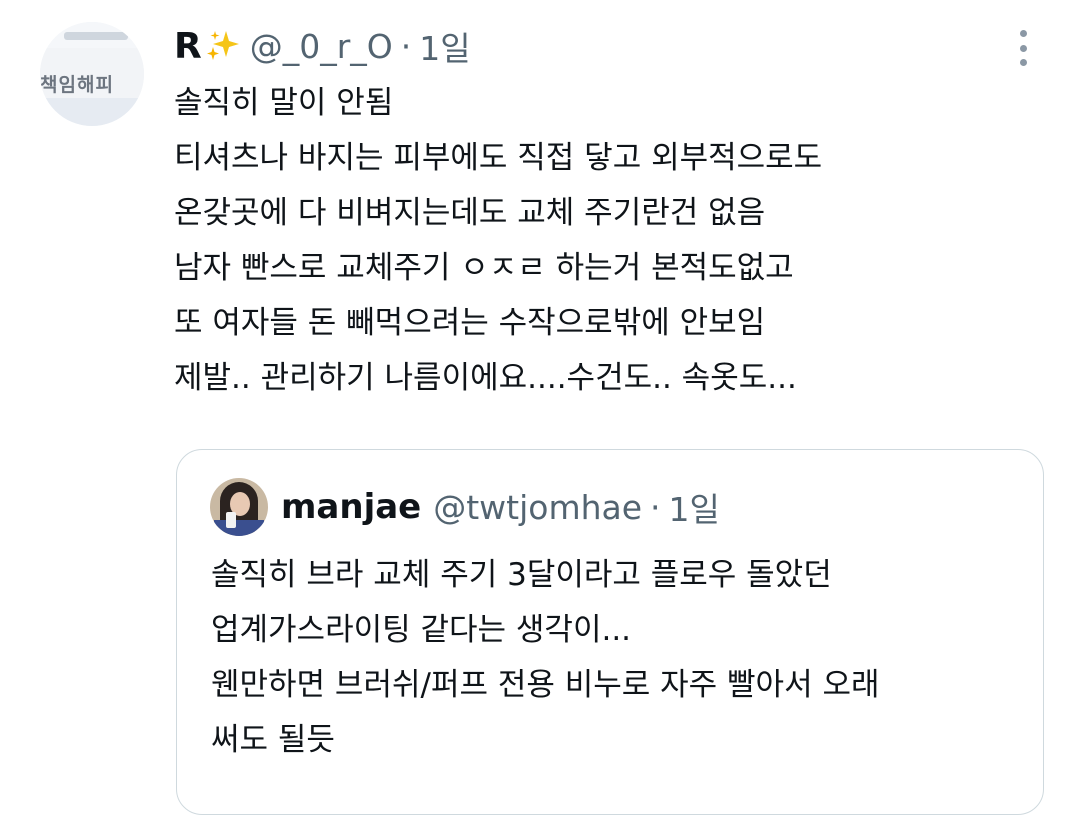 Image resolution: width=1080 pixels, height=829 pixels. I want to click on quoted-handle: @twtjomhae, so click(537, 507).